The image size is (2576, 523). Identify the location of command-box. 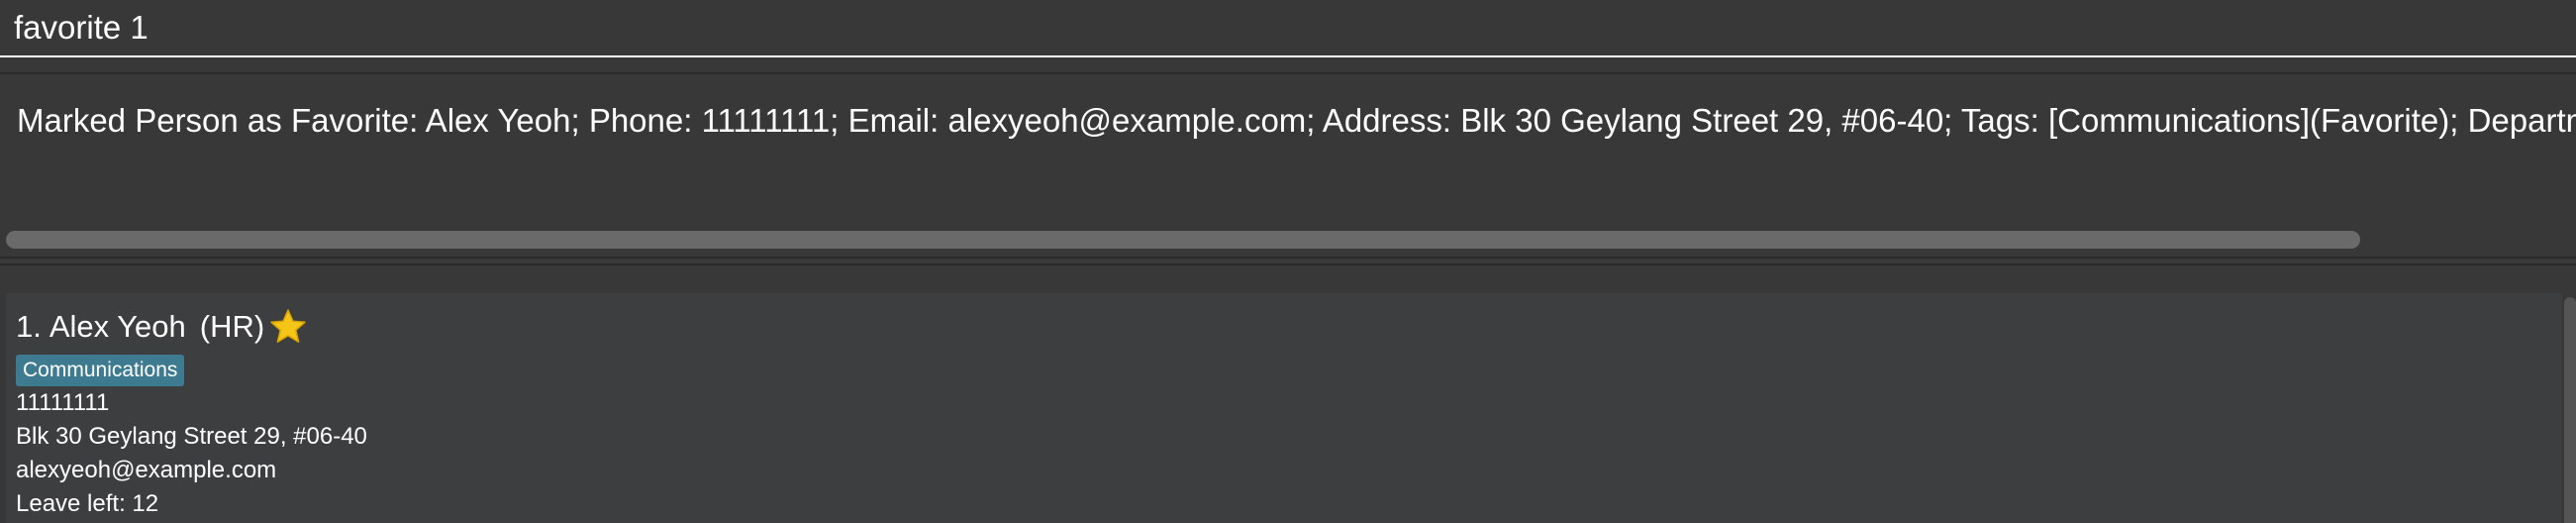
(1288, 28).